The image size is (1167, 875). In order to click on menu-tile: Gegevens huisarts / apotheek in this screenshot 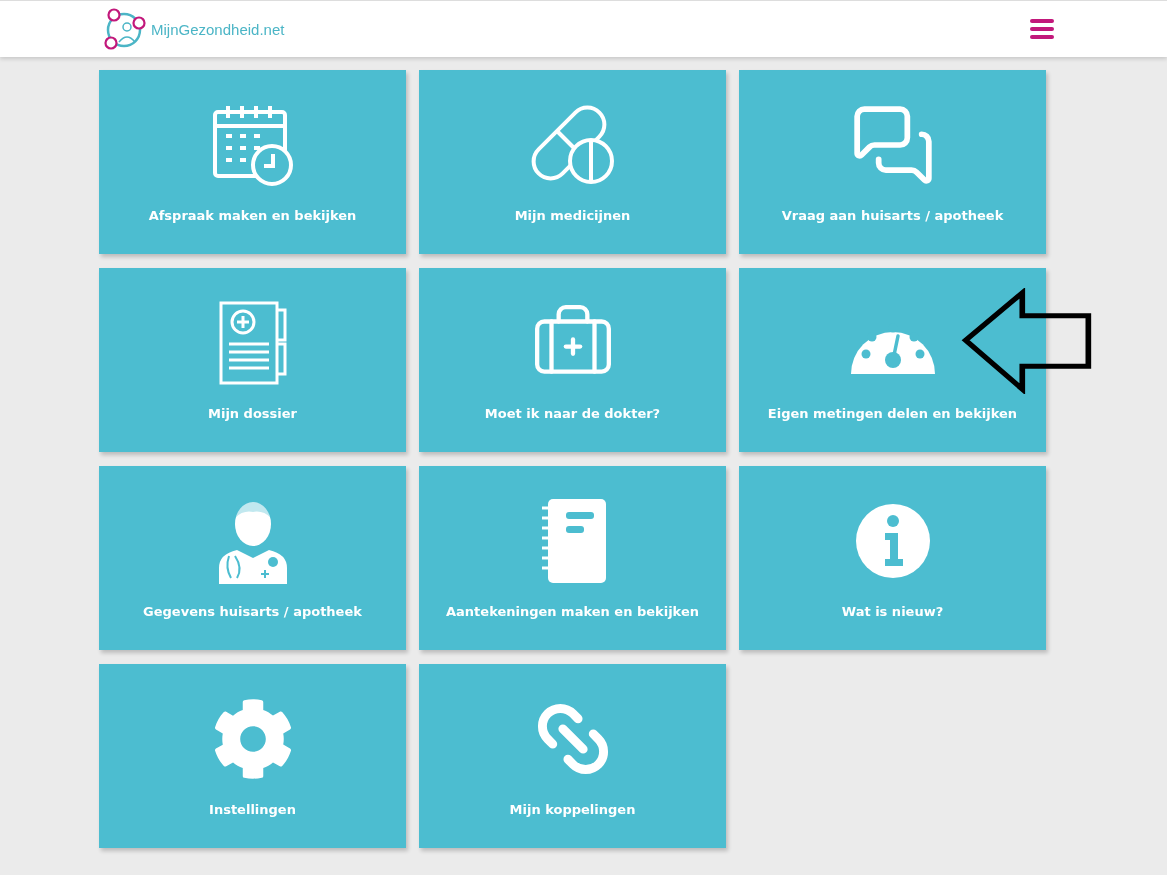, I will do `click(252, 558)`.